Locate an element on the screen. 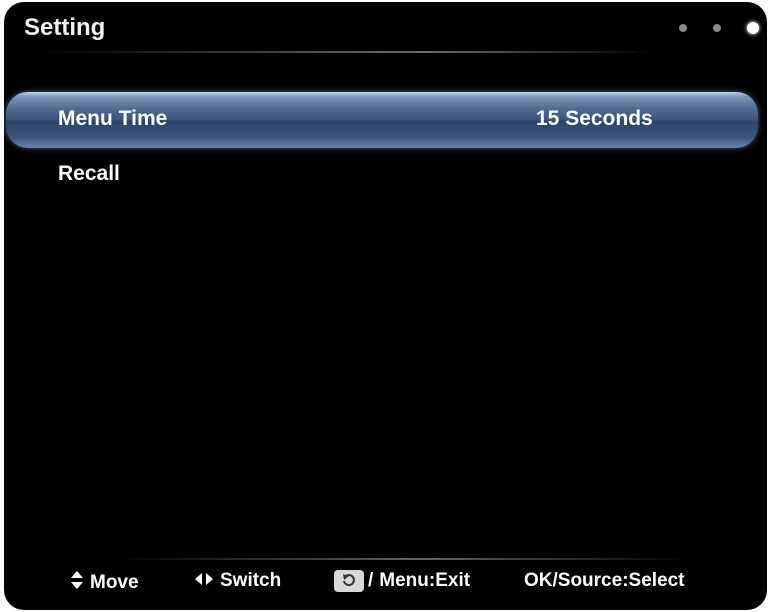 Image resolution: width=769 pixels, height=612 pixels. hint-move: Move is located at coordinates (104, 583).